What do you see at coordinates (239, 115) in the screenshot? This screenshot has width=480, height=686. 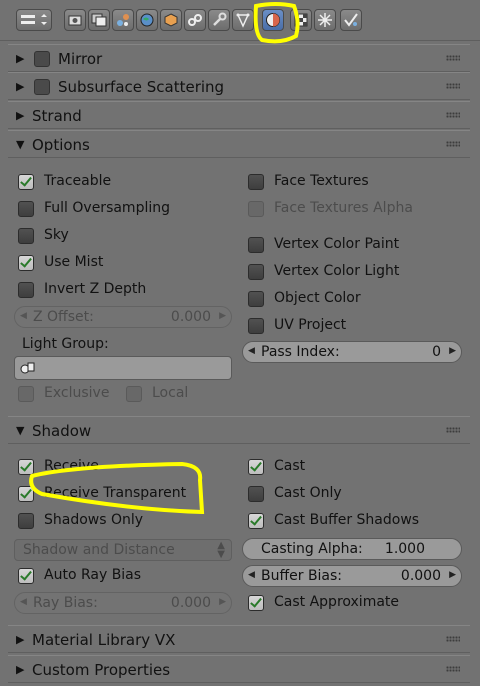 I see `panel-strand-header: ▶ Strand` at bounding box center [239, 115].